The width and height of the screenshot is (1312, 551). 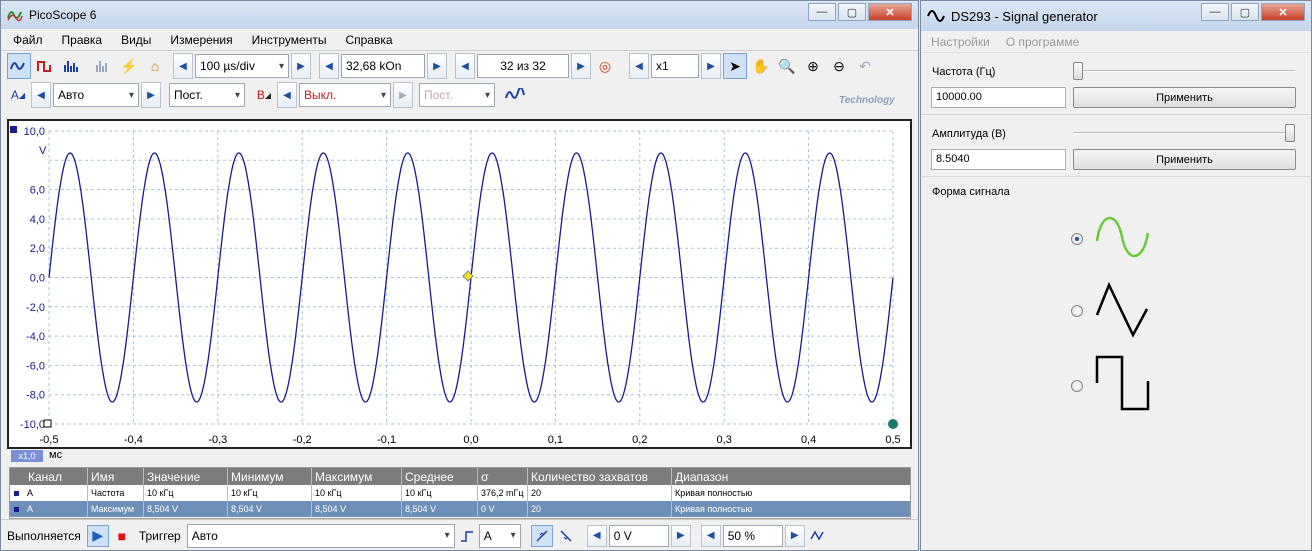 I want to click on col-name: Имя, so click(x=116, y=476).